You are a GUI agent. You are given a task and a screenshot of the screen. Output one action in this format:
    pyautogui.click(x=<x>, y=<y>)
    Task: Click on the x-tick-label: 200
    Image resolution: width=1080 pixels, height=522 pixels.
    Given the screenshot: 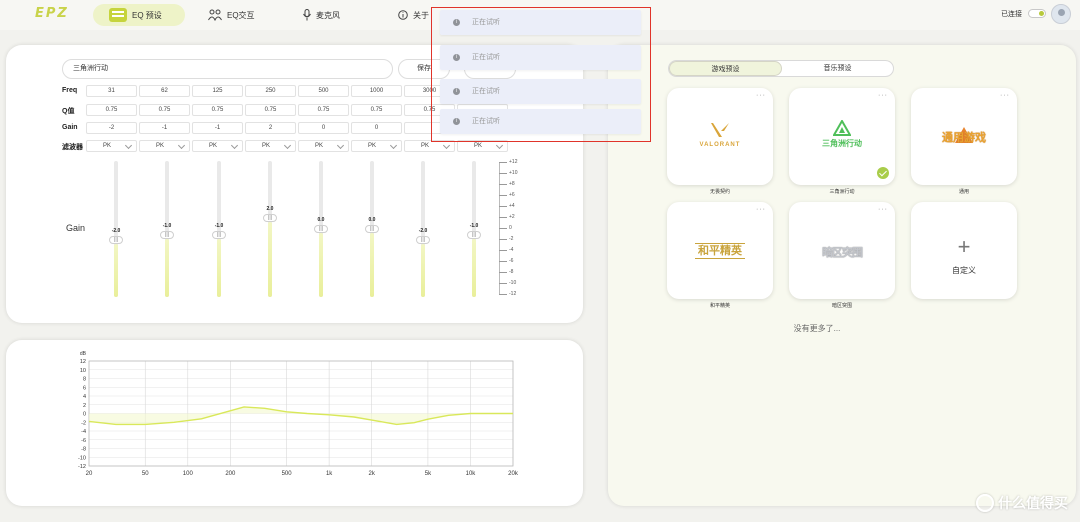 What is the action you would take?
    pyautogui.click(x=230, y=474)
    